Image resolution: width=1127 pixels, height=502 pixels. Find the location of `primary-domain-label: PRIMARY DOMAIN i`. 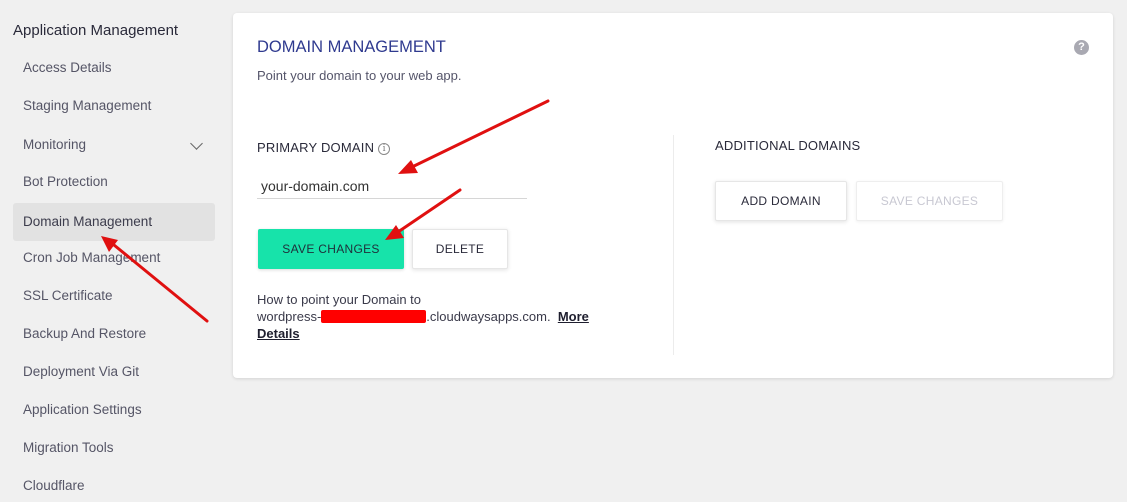

primary-domain-label: PRIMARY DOMAIN i is located at coordinates (324, 147).